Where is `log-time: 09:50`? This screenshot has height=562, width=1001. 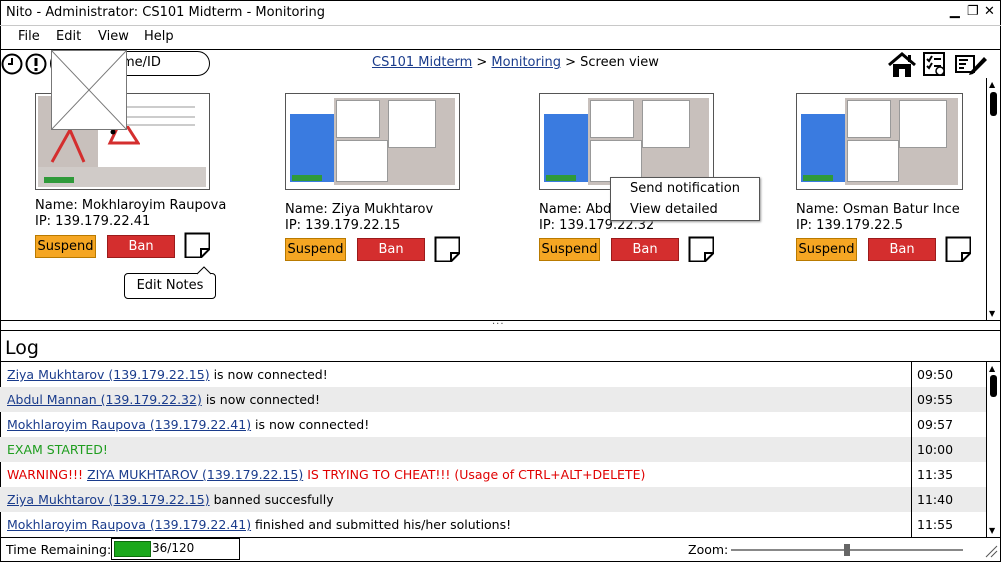 log-time: 09:50 is located at coordinates (935, 374).